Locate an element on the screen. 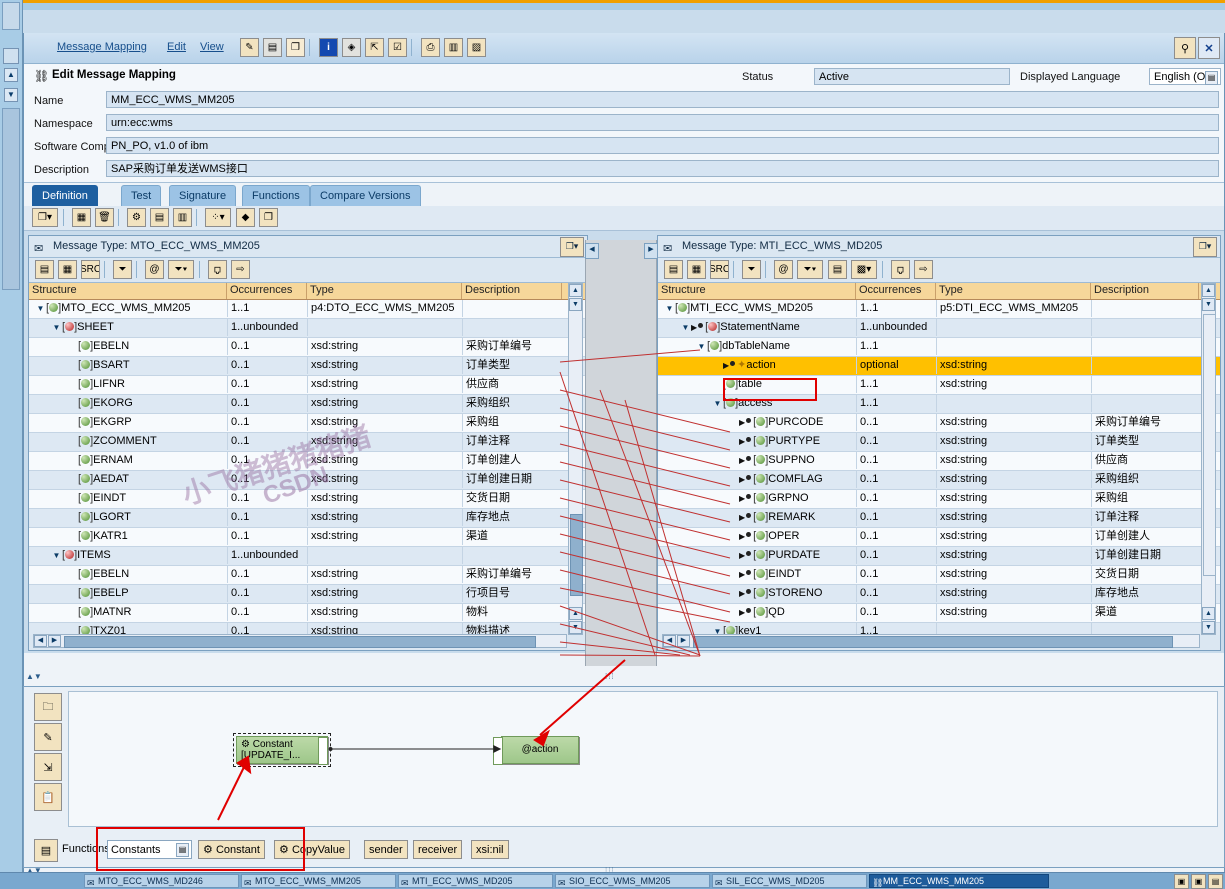  check-icon: ☑ is located at coordinates (397, 47).